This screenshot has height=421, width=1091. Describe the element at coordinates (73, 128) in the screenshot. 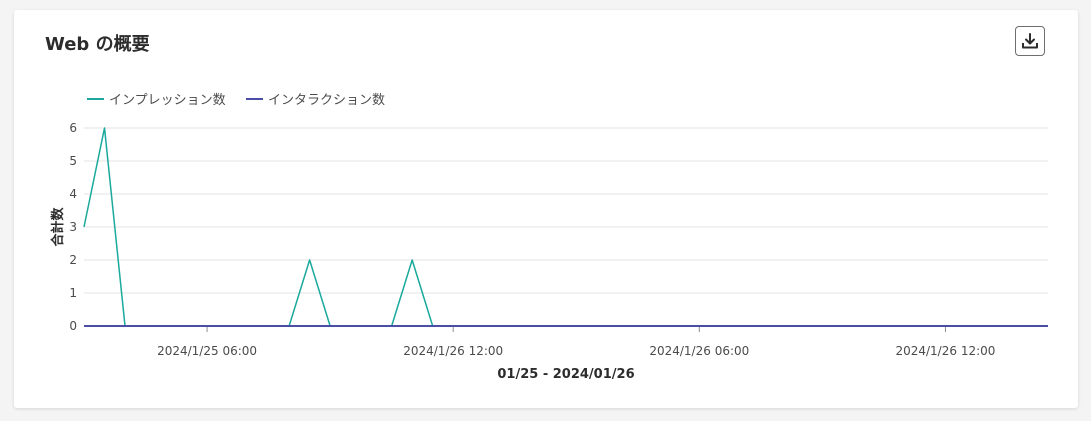

I see `y-tick-label: 6` at that location.